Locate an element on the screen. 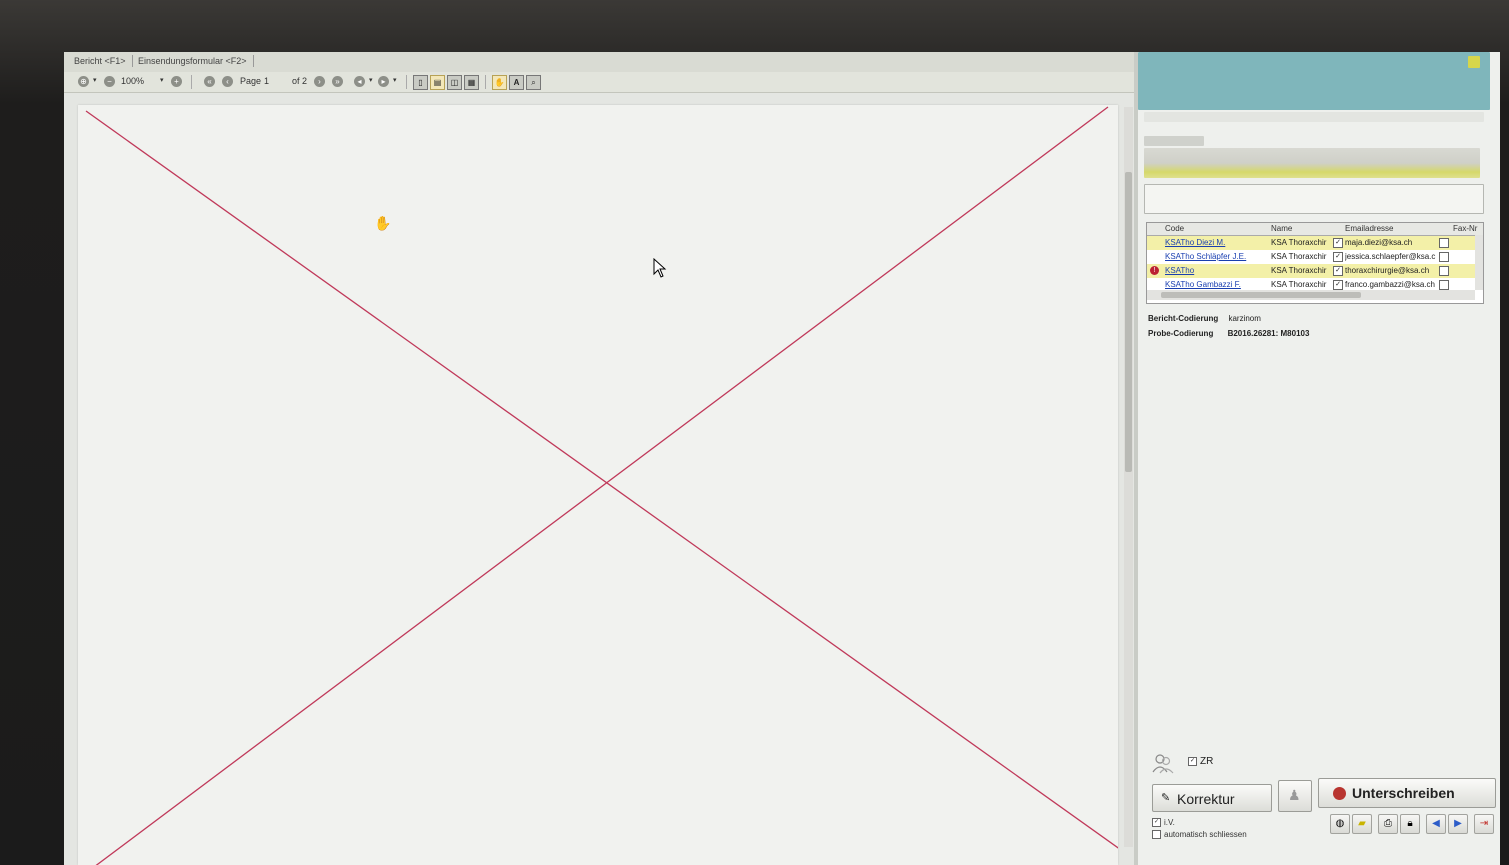  auto-close-option: automatisch schliessen is located at coordinates (1199, 835).